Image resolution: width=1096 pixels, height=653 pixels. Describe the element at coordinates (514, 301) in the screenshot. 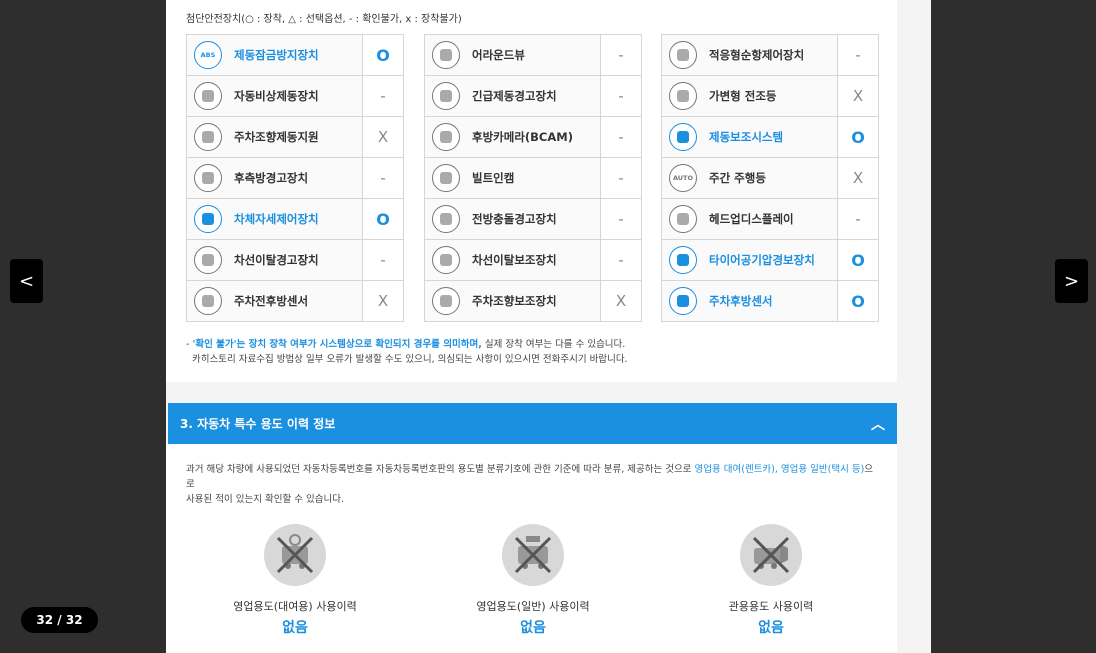

I see `safety-feature-name: 주차조향보조장치` at that location.